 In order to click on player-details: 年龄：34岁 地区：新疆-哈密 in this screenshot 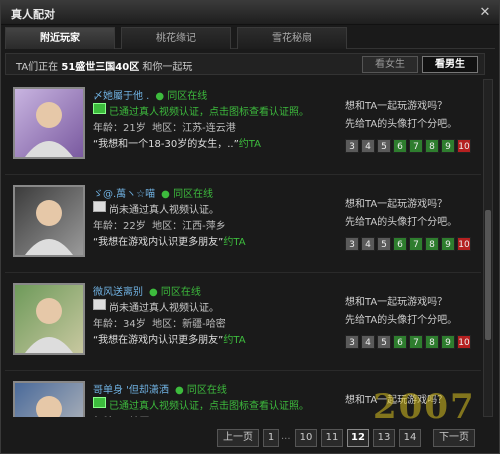, I will do `click(159, 324)`.